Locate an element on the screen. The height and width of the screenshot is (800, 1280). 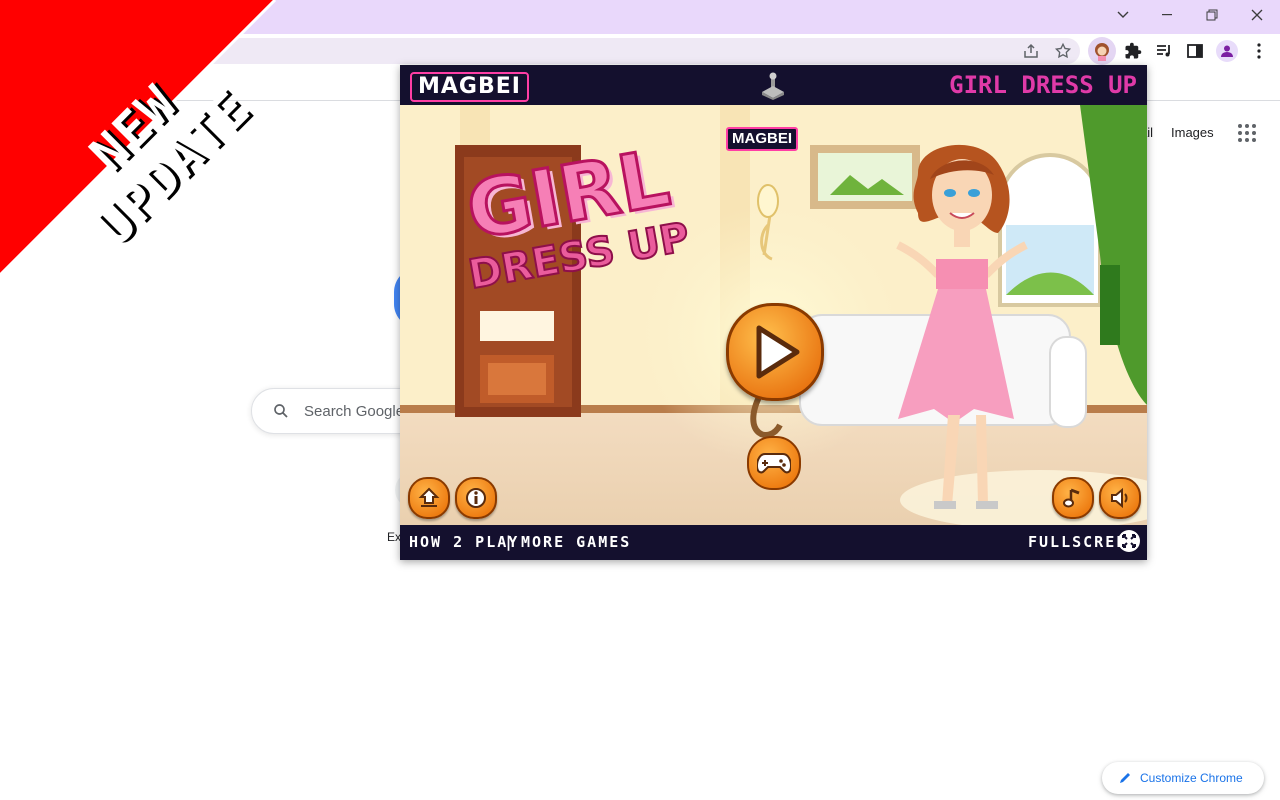
star-icon is located at coordinates (1063, 51).